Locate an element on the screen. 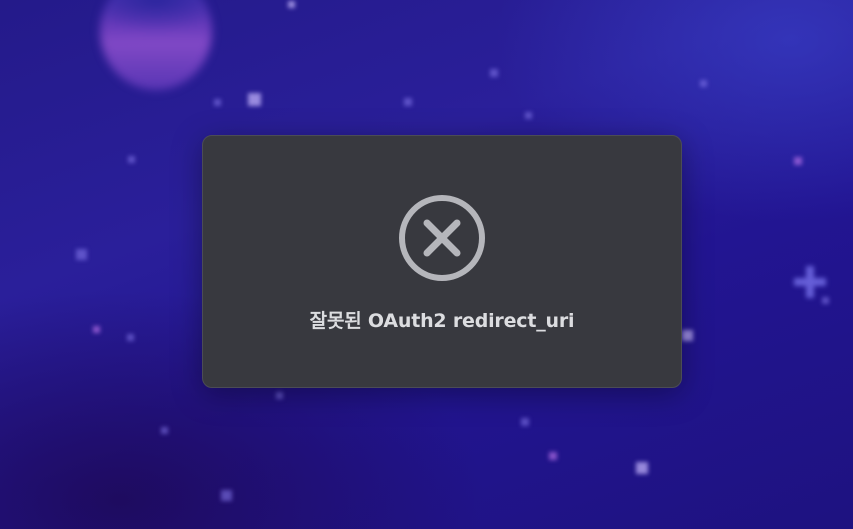  planet-decoration is located at coordinates (156, 45).